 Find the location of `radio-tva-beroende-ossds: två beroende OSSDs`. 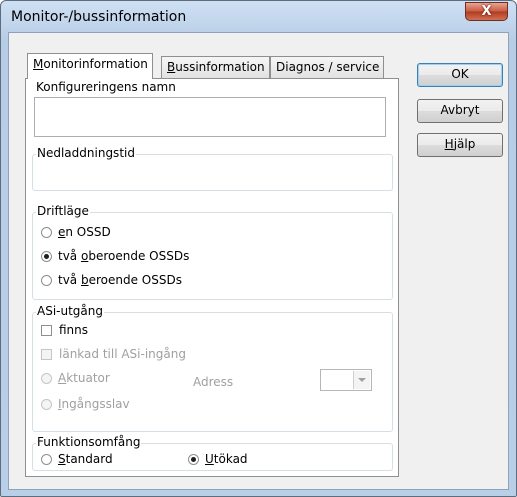

radio-tva-beroende-ossds: två beroende OSSDs is located at coordinates (111, 280).